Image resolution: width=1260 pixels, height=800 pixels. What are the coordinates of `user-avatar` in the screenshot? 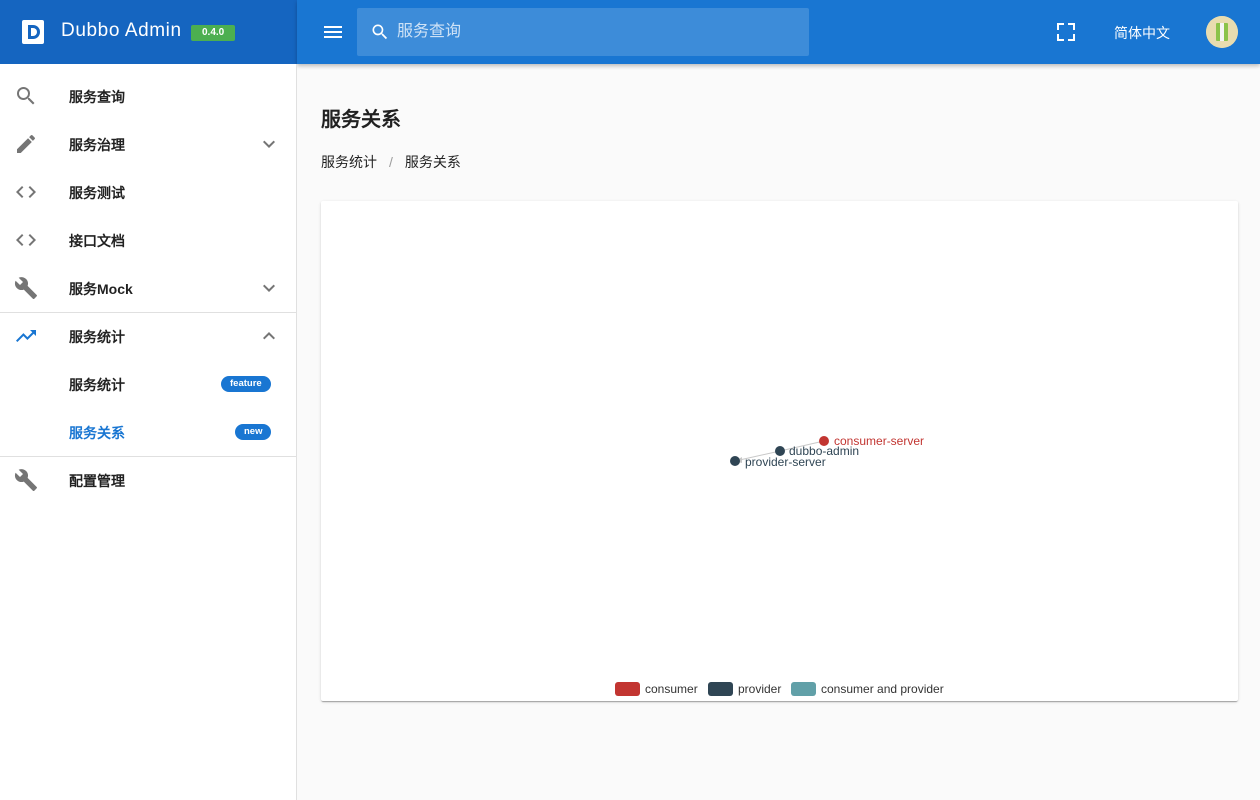 It's located at (1222, 32).